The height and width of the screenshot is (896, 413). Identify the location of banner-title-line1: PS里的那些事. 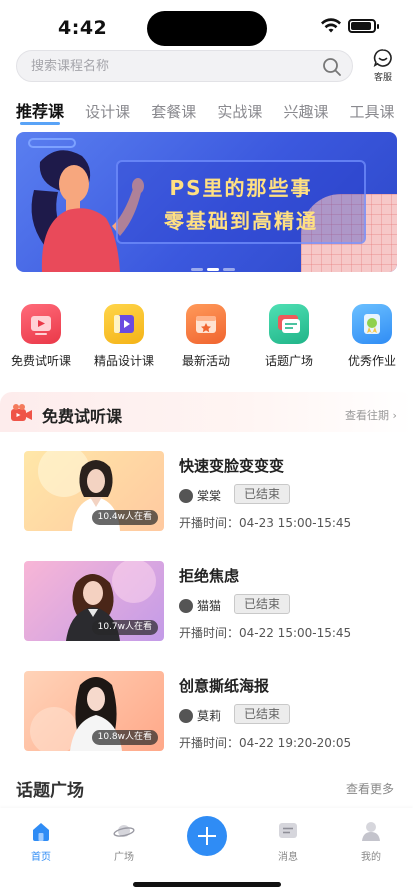
(241, 188).